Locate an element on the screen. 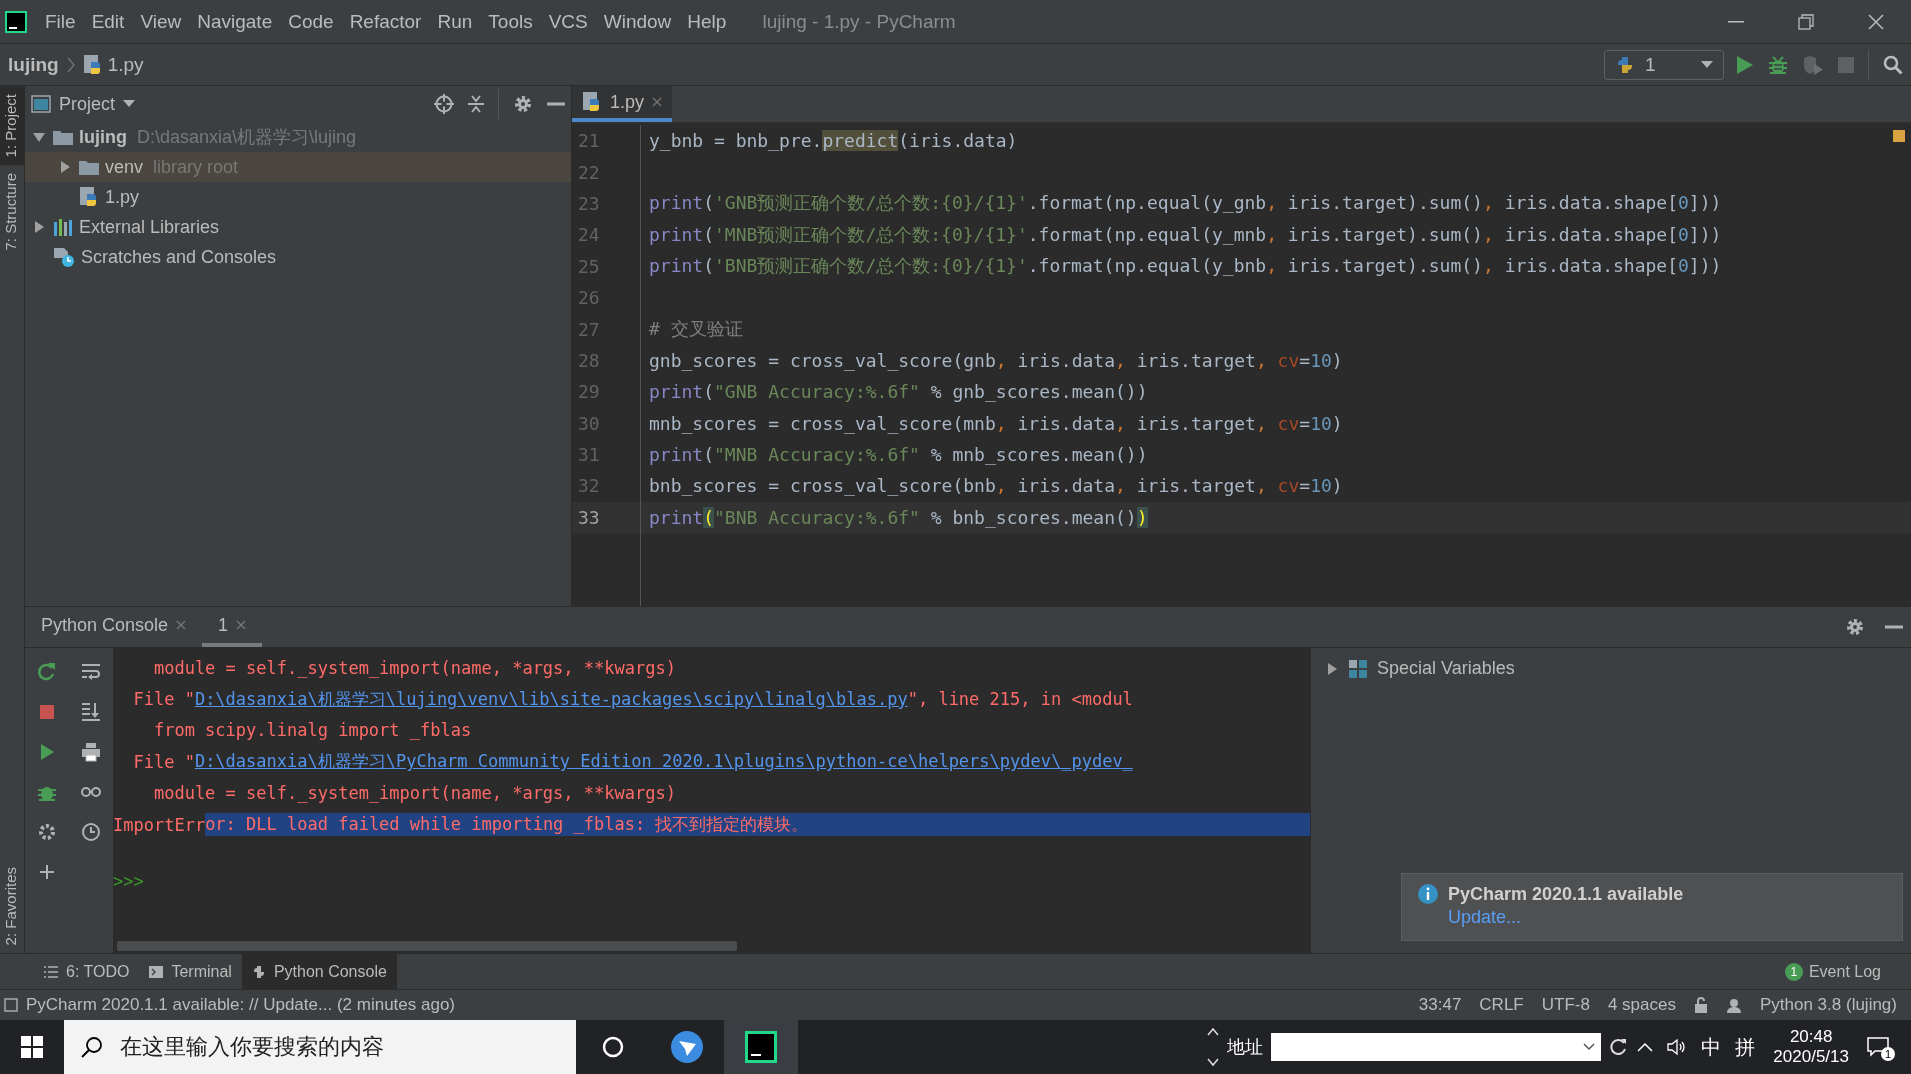 The width and height of the screenshot is (1911, 1074). menu-item: Refactor is located at coordinates (385, 21).